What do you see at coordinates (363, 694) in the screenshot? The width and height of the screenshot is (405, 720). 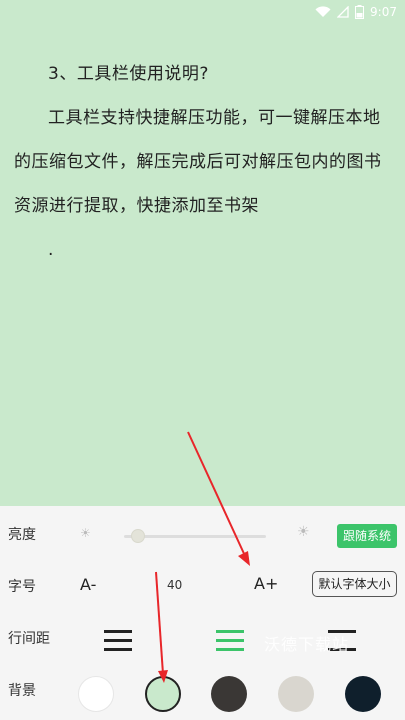 I see `background-swatch-navy` at bounding box center [363, 694].